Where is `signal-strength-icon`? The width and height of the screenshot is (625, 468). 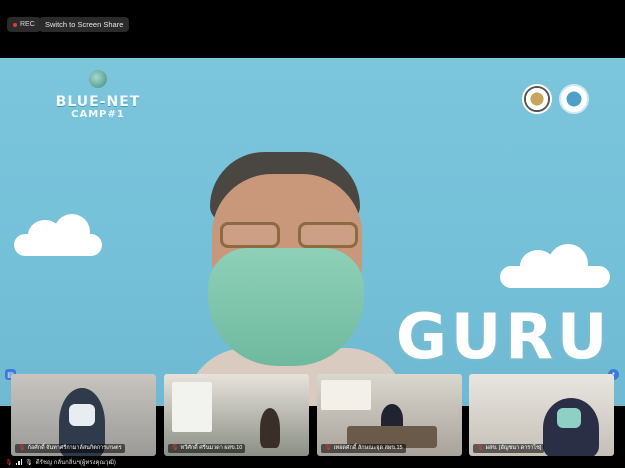 signal-strength-icon is located at coordinates (19, 462).